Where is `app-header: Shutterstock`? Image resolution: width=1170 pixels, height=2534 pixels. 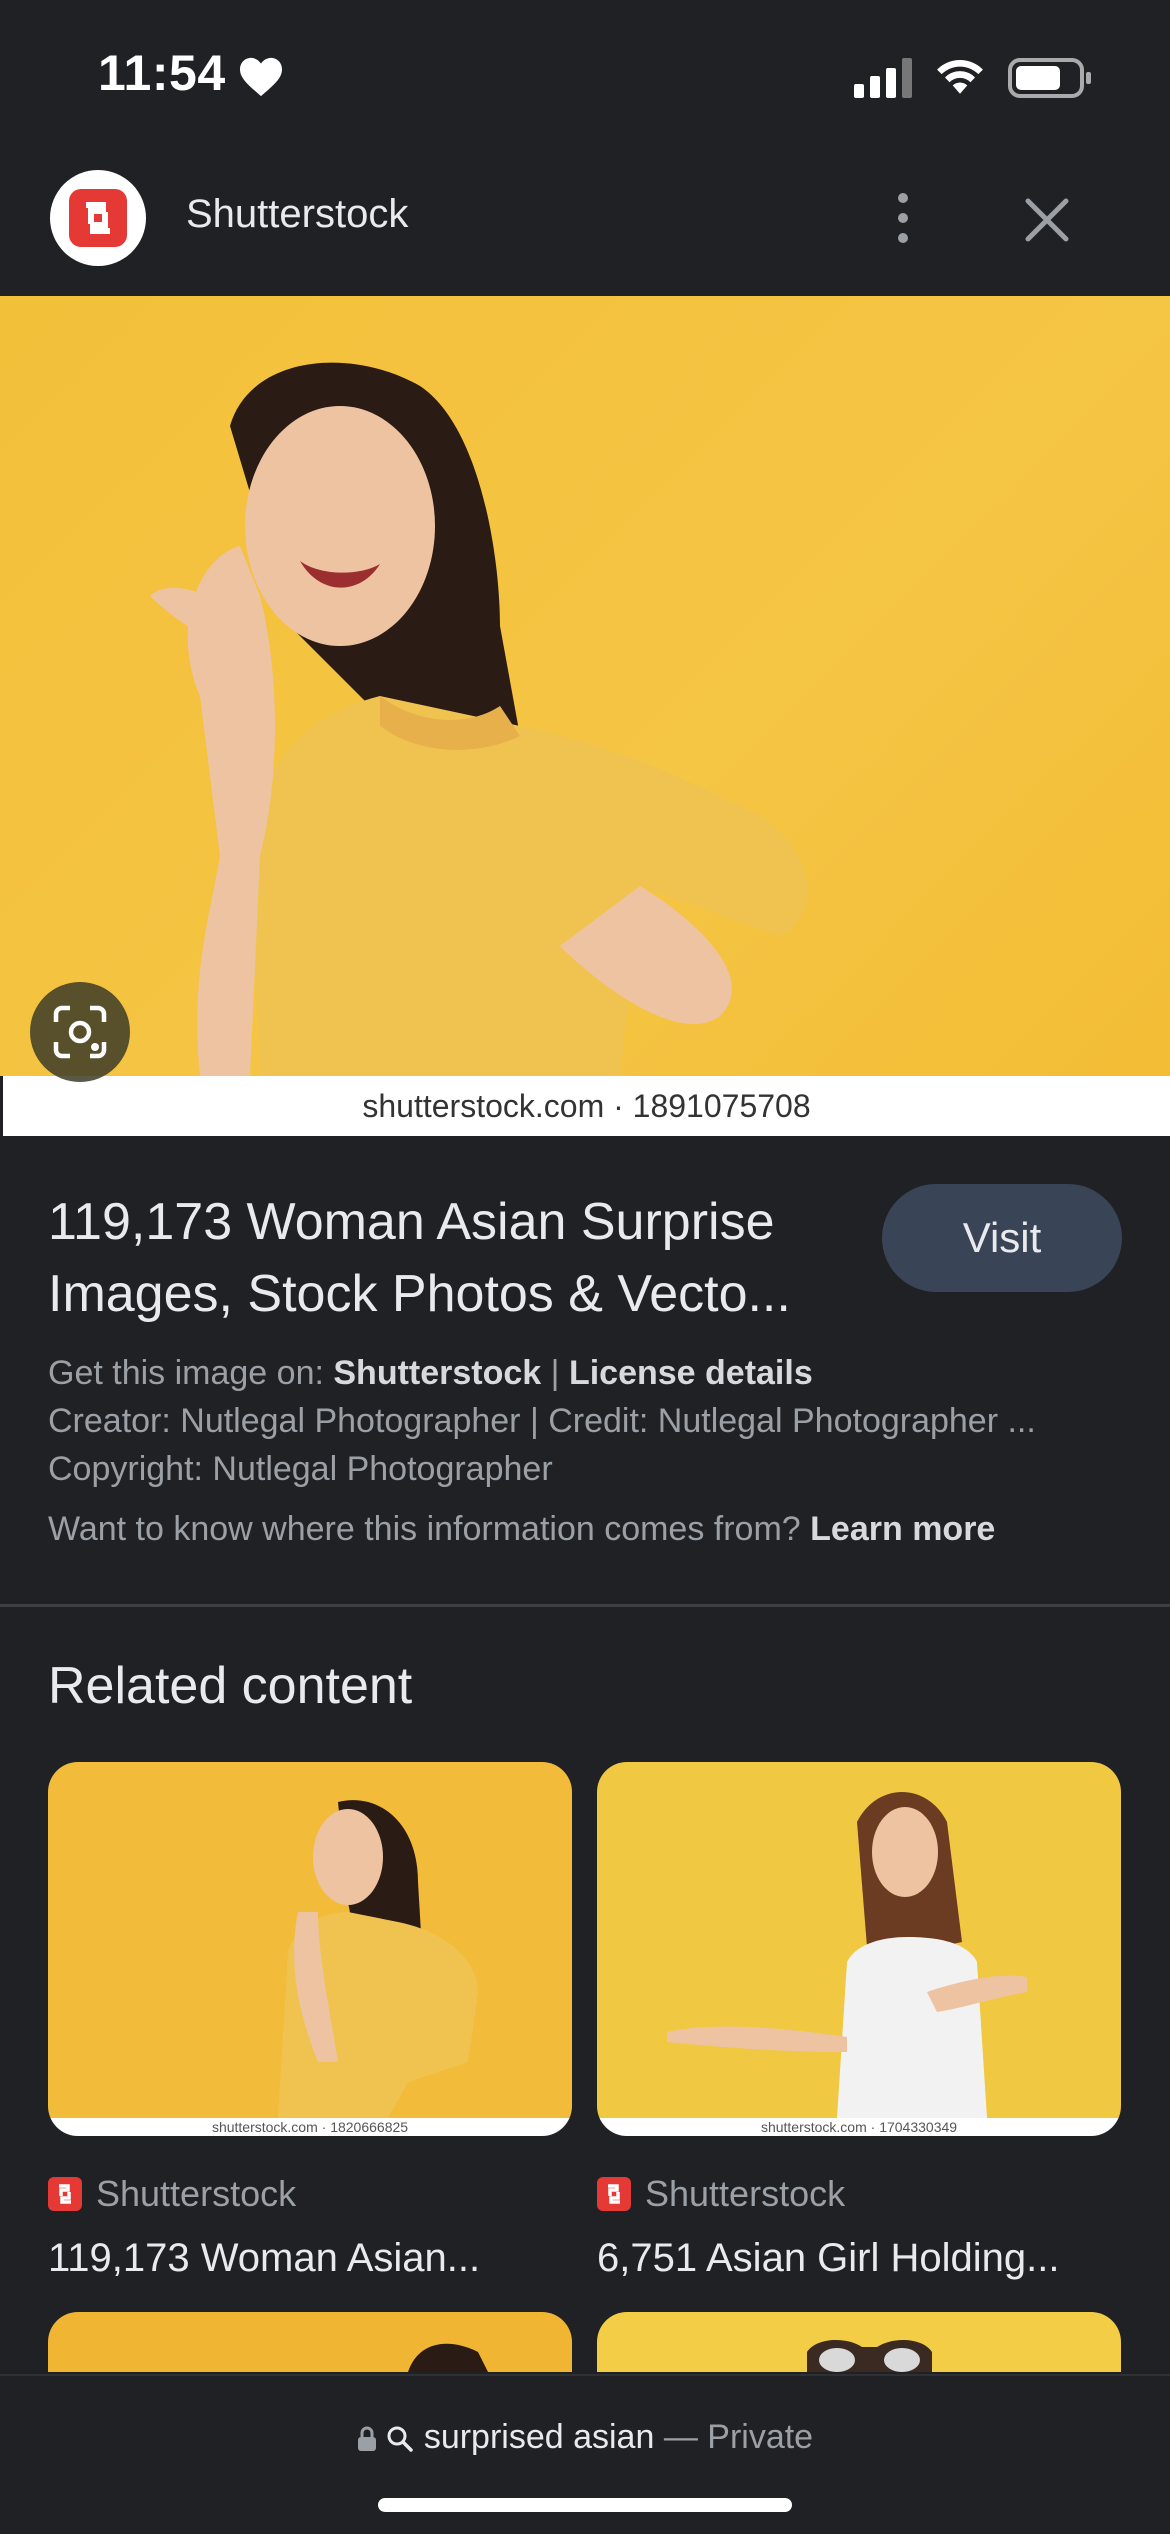
app-header: Shutterstock is located at coordinates (585, 223).